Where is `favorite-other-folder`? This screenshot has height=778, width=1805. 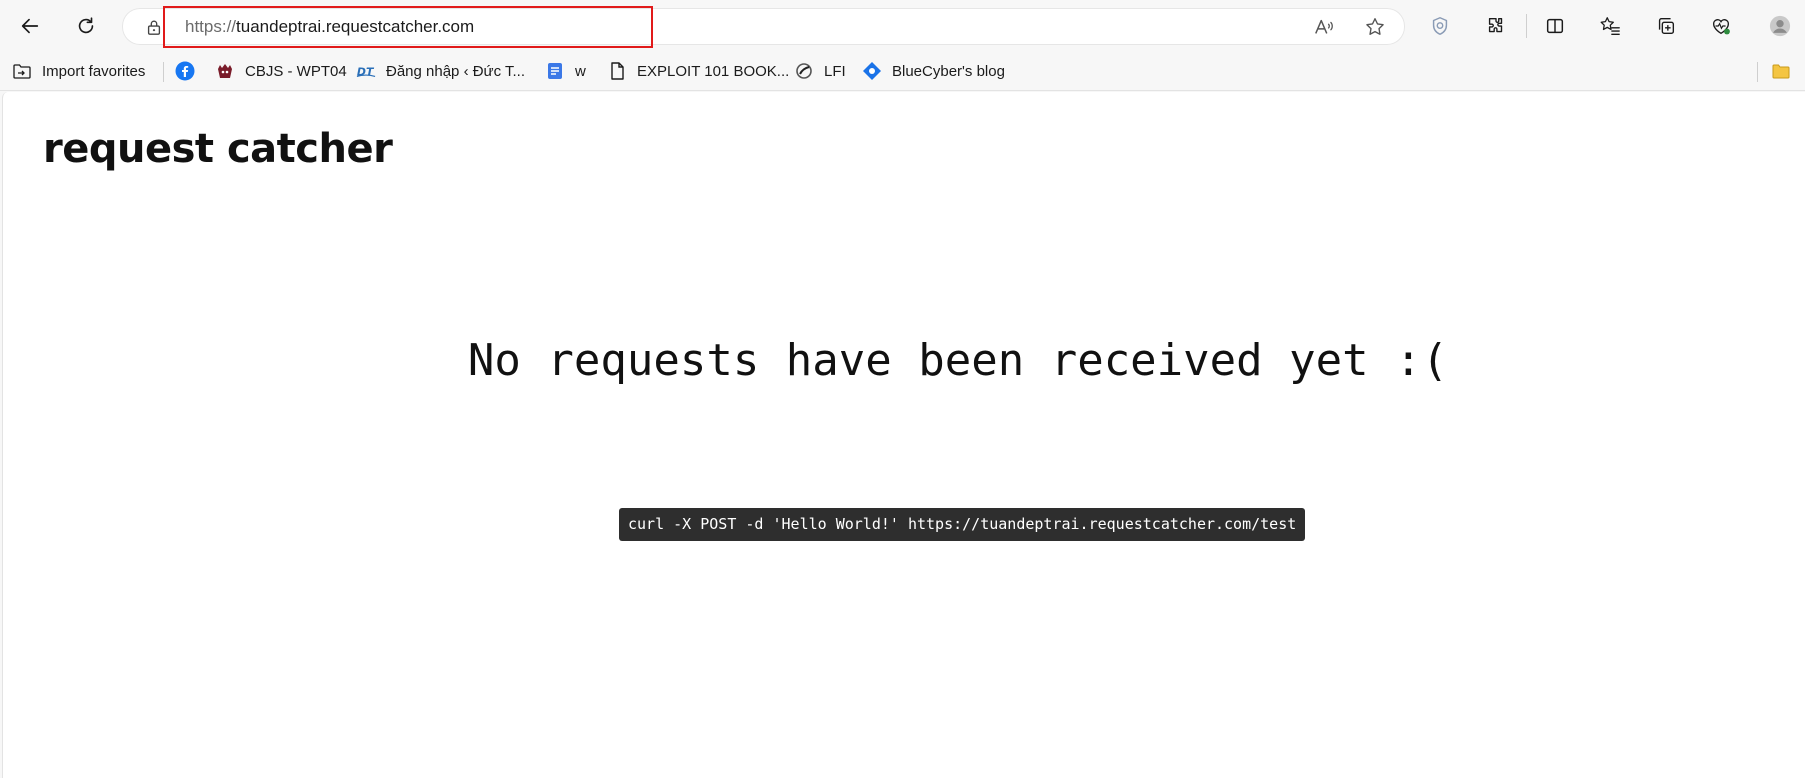
favorite-other-folder is located at coordinates (1781, 71).